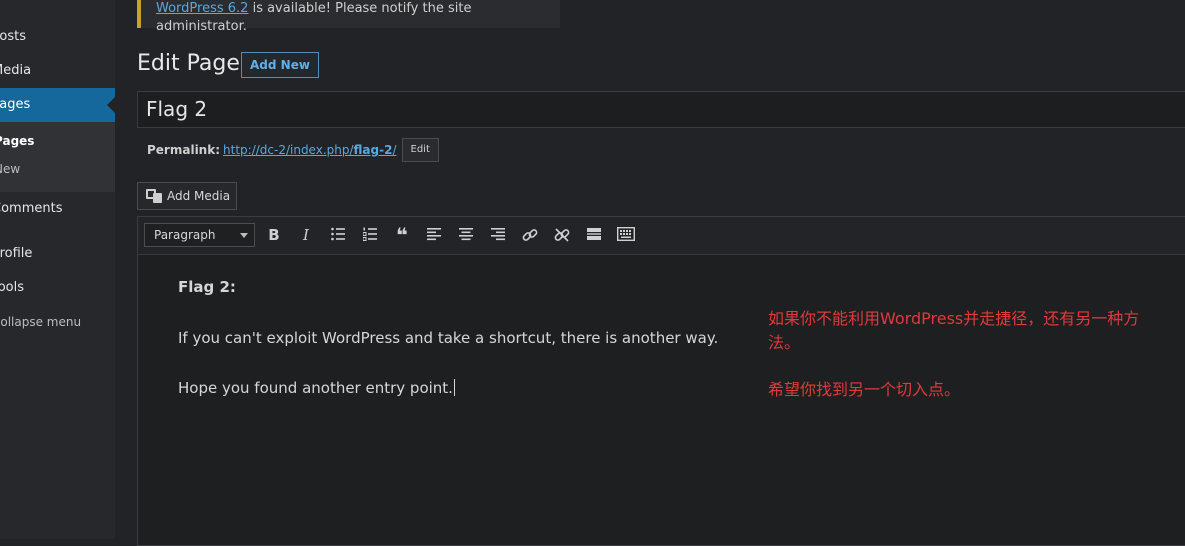 This screenshot has height=546, width=1185. What do you see at coordinates (13, 36) in the screenshot?
I see `sidebar-item-label: Posts` at bounding box center [13, 36].